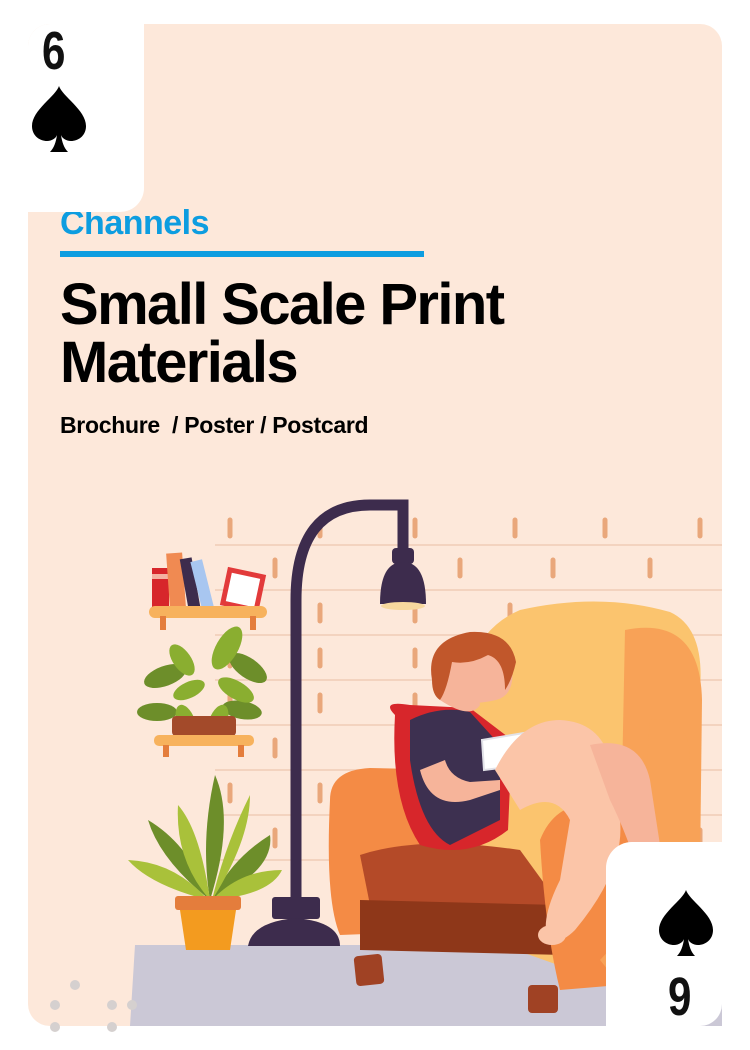  I want to click on card-rank-bottom: 9, so click(680, 997).